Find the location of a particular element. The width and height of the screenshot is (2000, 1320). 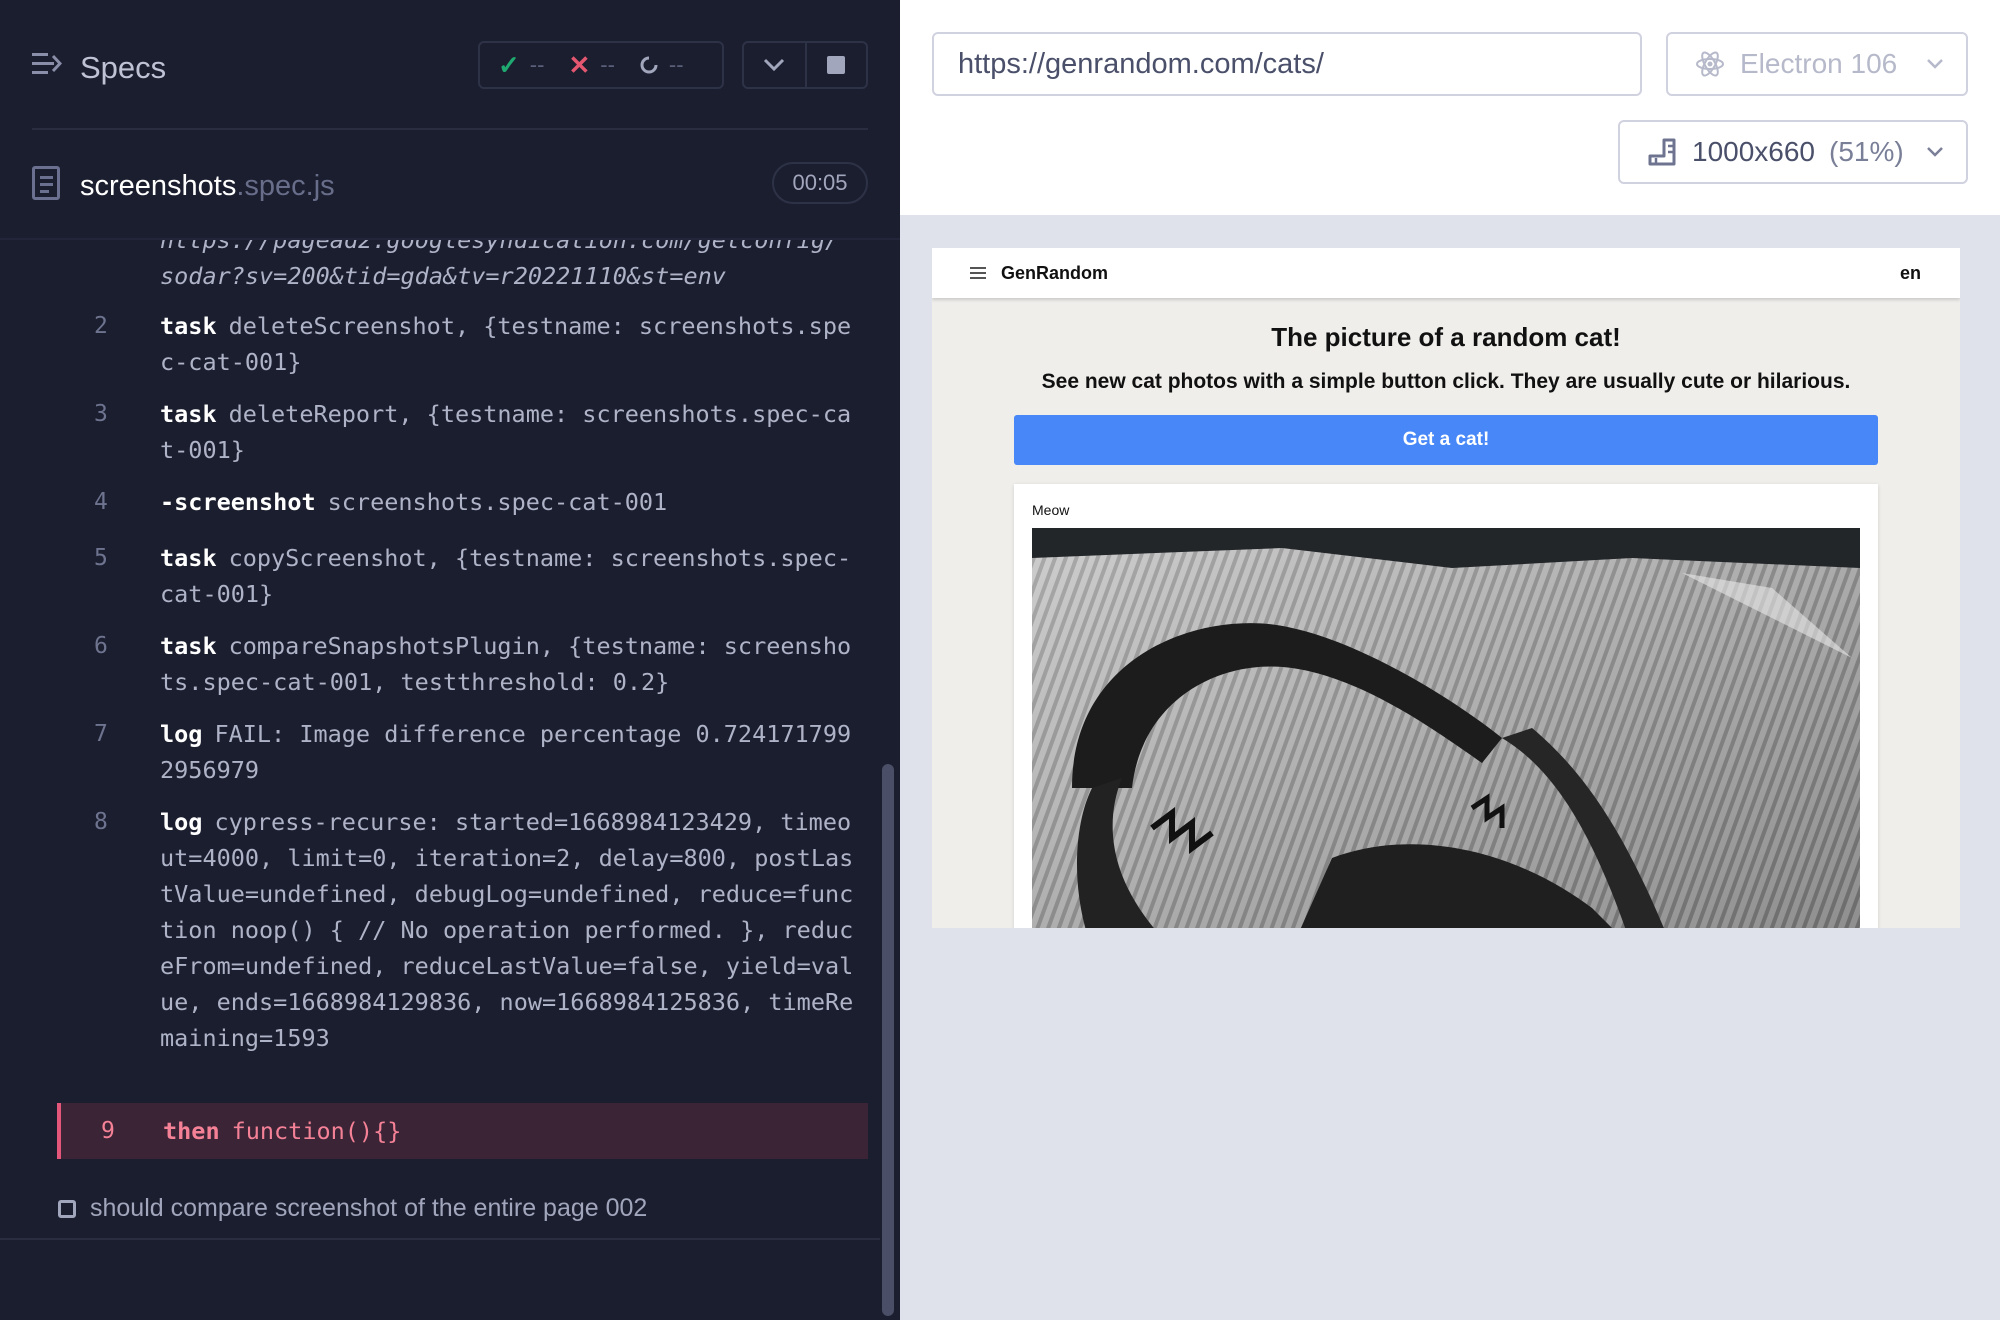

browser-toolbar: https://genrandom.com/cats/ Electron 106 is located at coordinates (1450, 107).